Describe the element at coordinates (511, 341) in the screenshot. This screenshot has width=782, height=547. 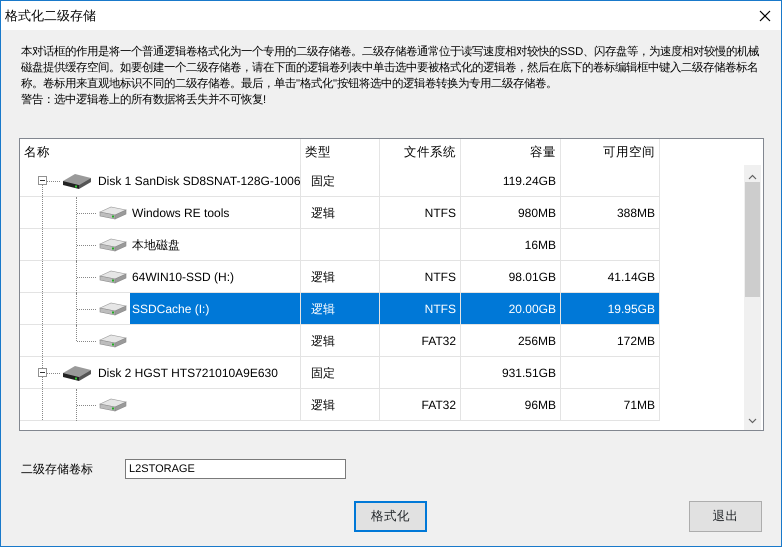
I see `table-cell: 256MB` at that location.